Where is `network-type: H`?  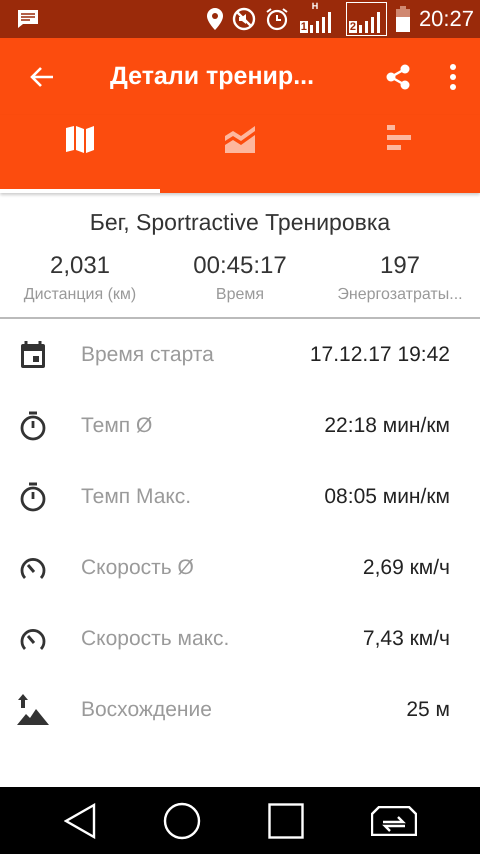 network-type: H is located at coordinates (315, 6).